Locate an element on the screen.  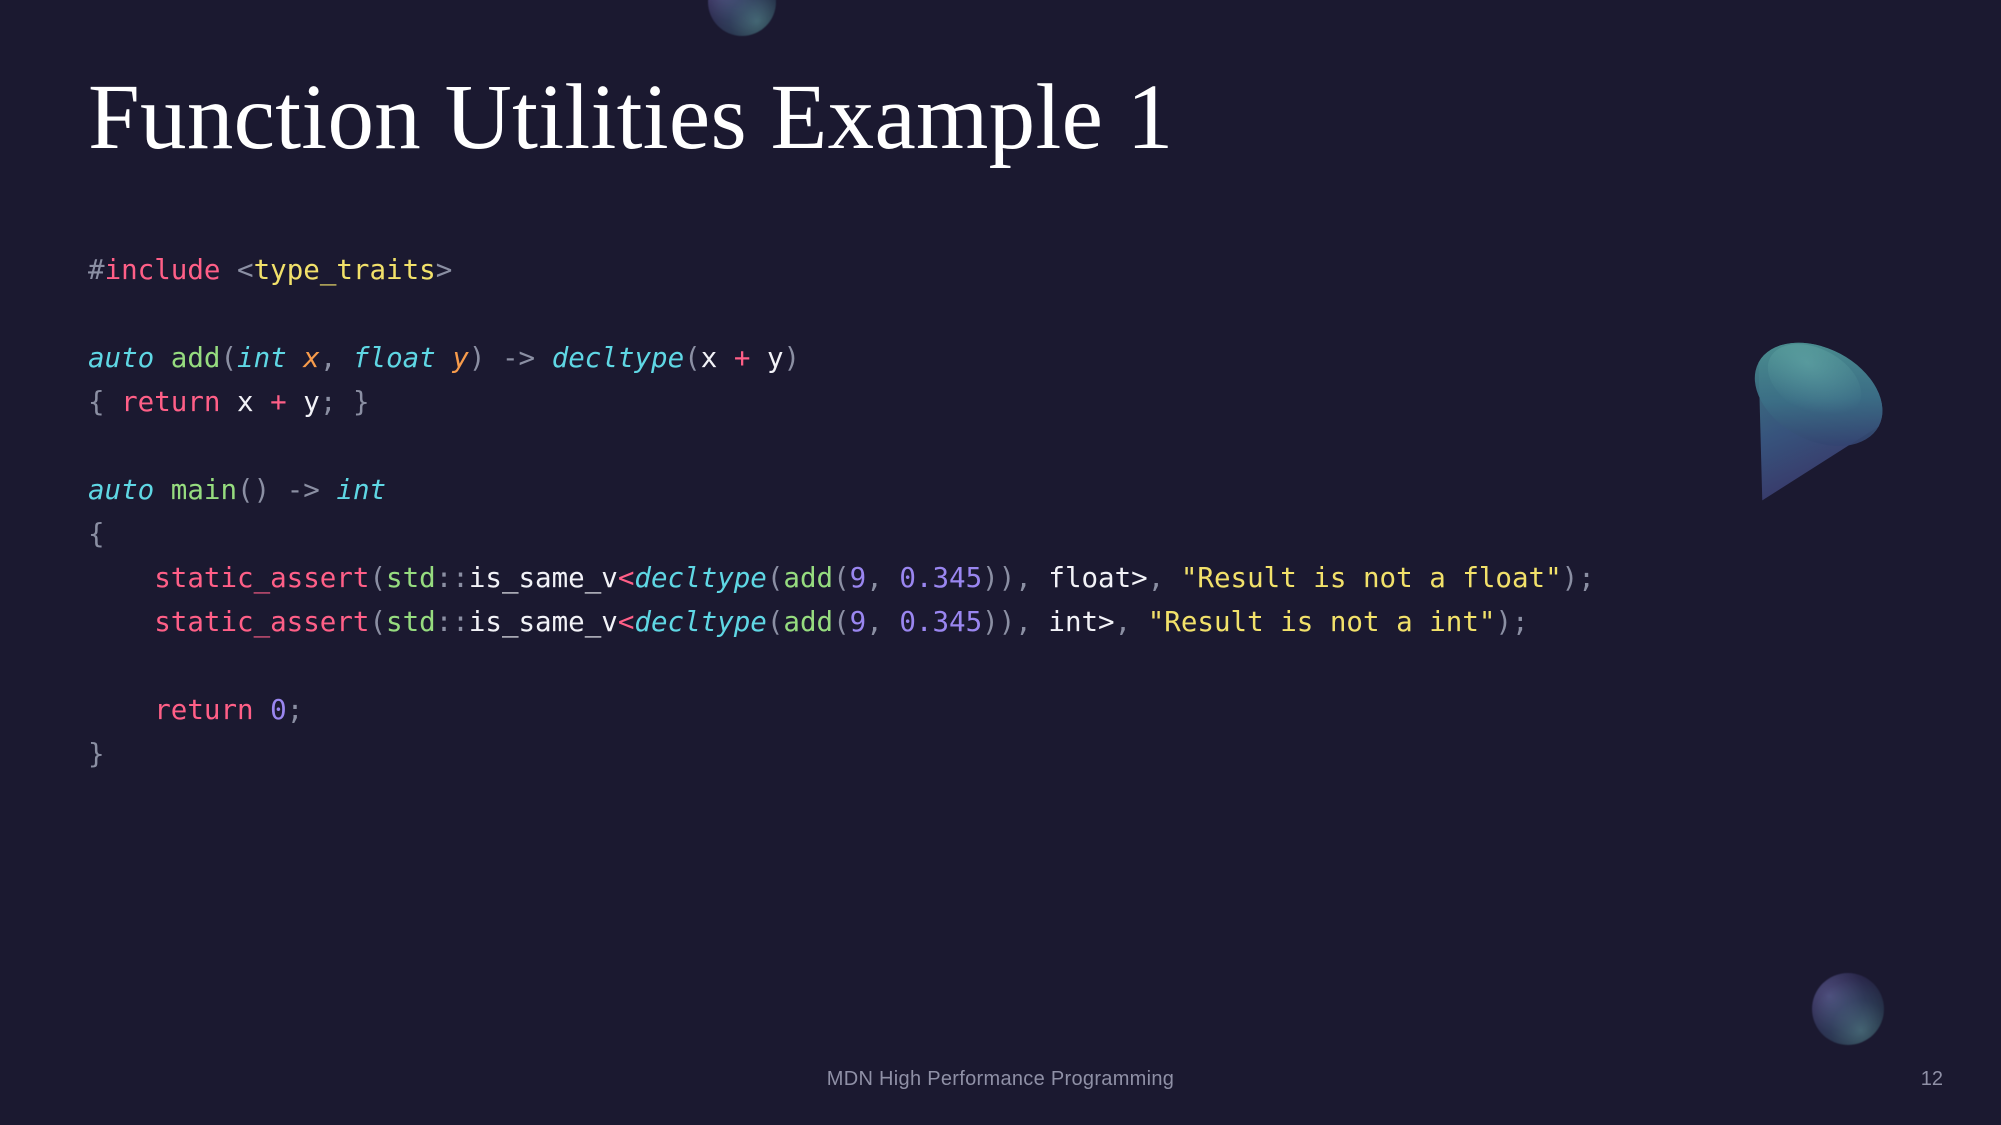
cone-decoration is located at coordinates (1805, 420).